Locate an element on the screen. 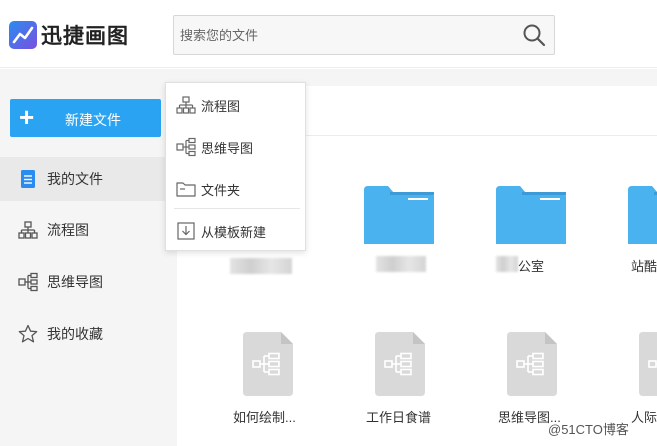 This screenshot has height=446, width=657. file-name: 工作日食谱 is located at coordinates (399, 417).